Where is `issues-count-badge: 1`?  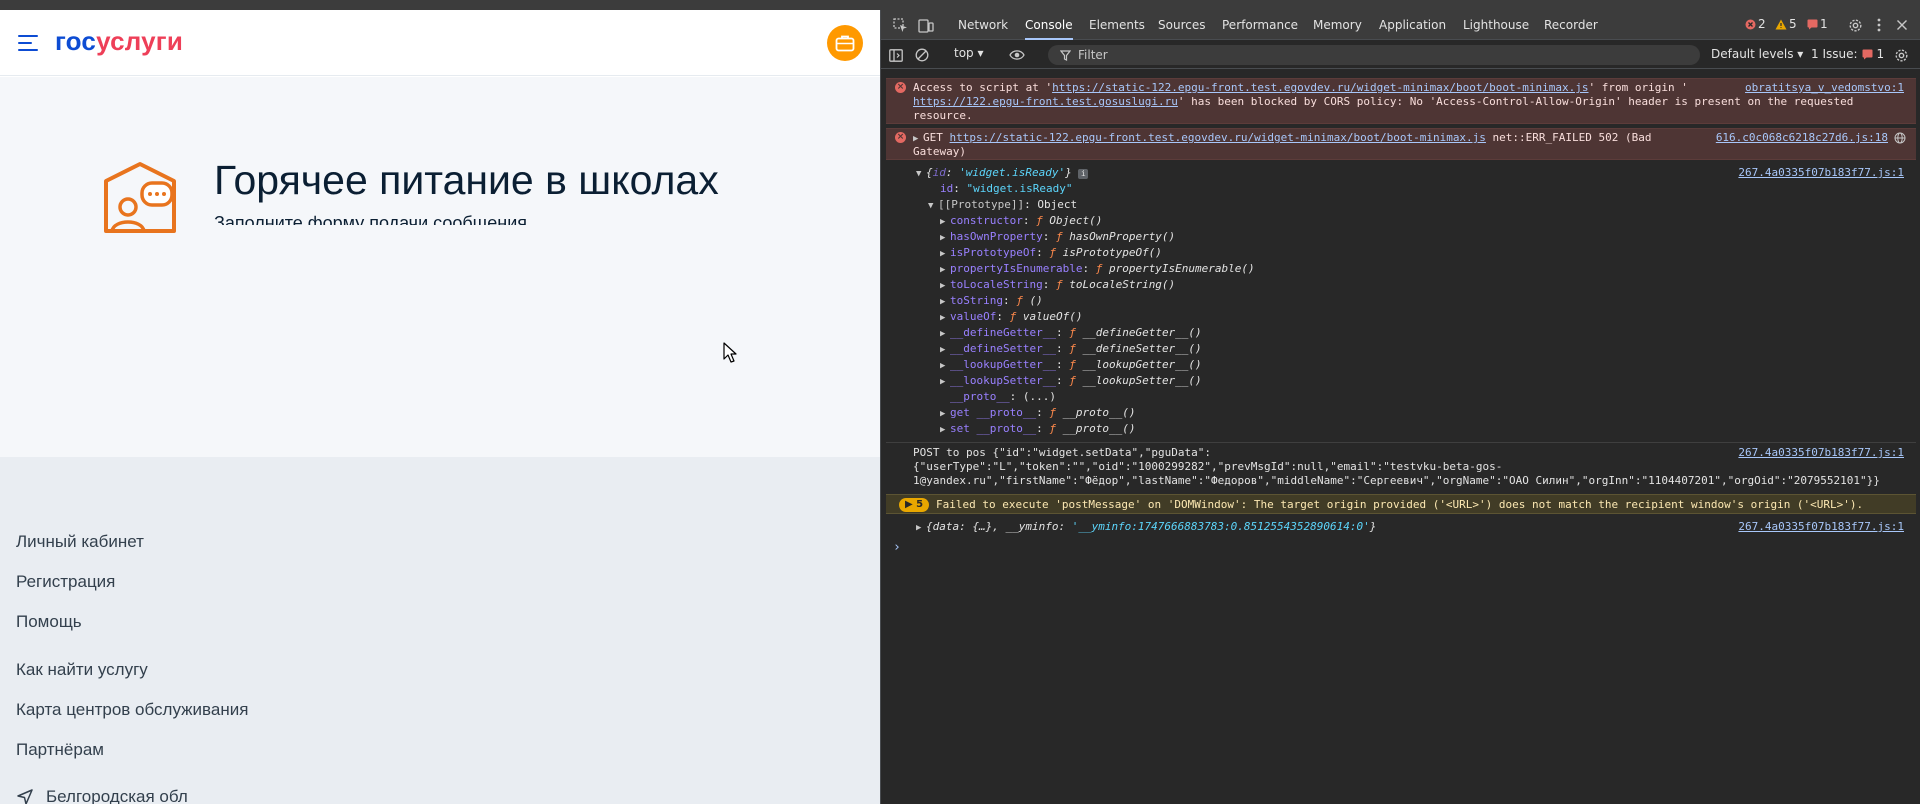 issues-count-badge: 1 is located at coordinates (1817, 24).